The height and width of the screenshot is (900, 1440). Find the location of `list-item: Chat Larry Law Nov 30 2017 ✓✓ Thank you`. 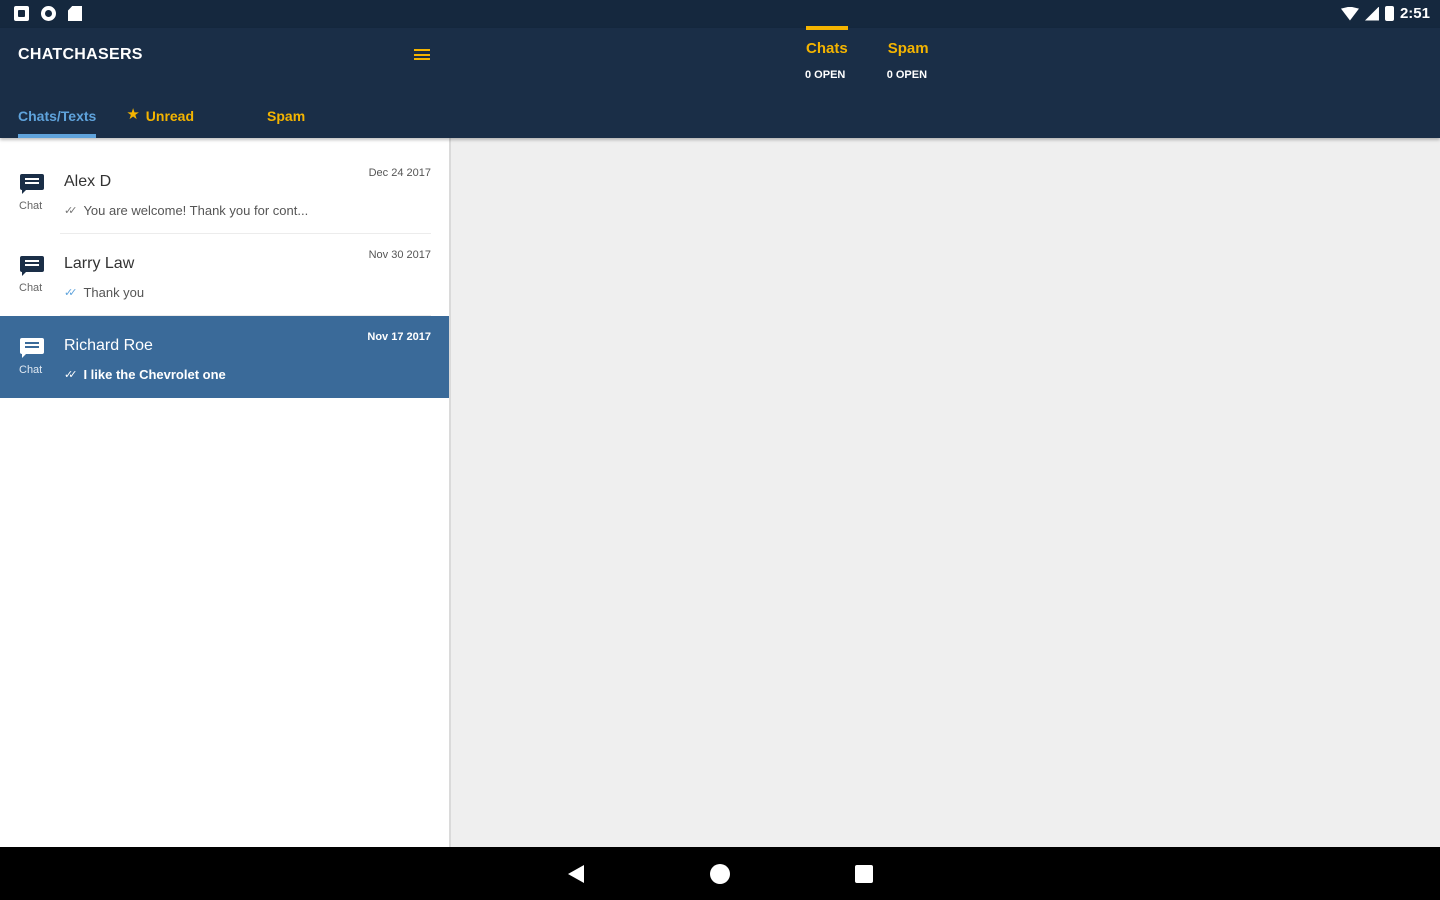

list-item: Chat Larry Law Nov 30 2017 ✓✓ Thank you is located at coordinates (224, 274).